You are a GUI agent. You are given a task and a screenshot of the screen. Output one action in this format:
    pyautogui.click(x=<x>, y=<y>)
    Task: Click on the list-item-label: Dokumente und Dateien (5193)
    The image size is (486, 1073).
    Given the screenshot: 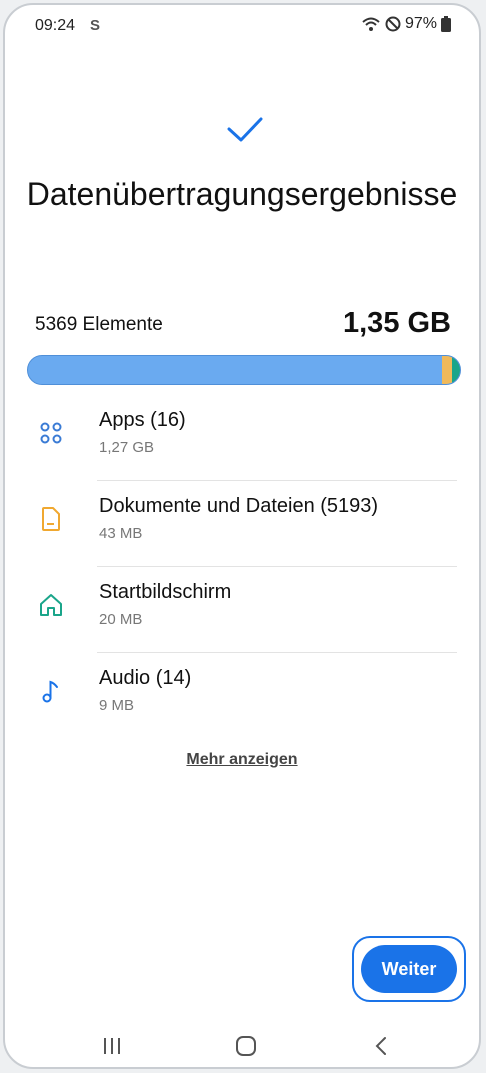 What is the action you would take?
    pyautogui.click(x=239, y=506)
    